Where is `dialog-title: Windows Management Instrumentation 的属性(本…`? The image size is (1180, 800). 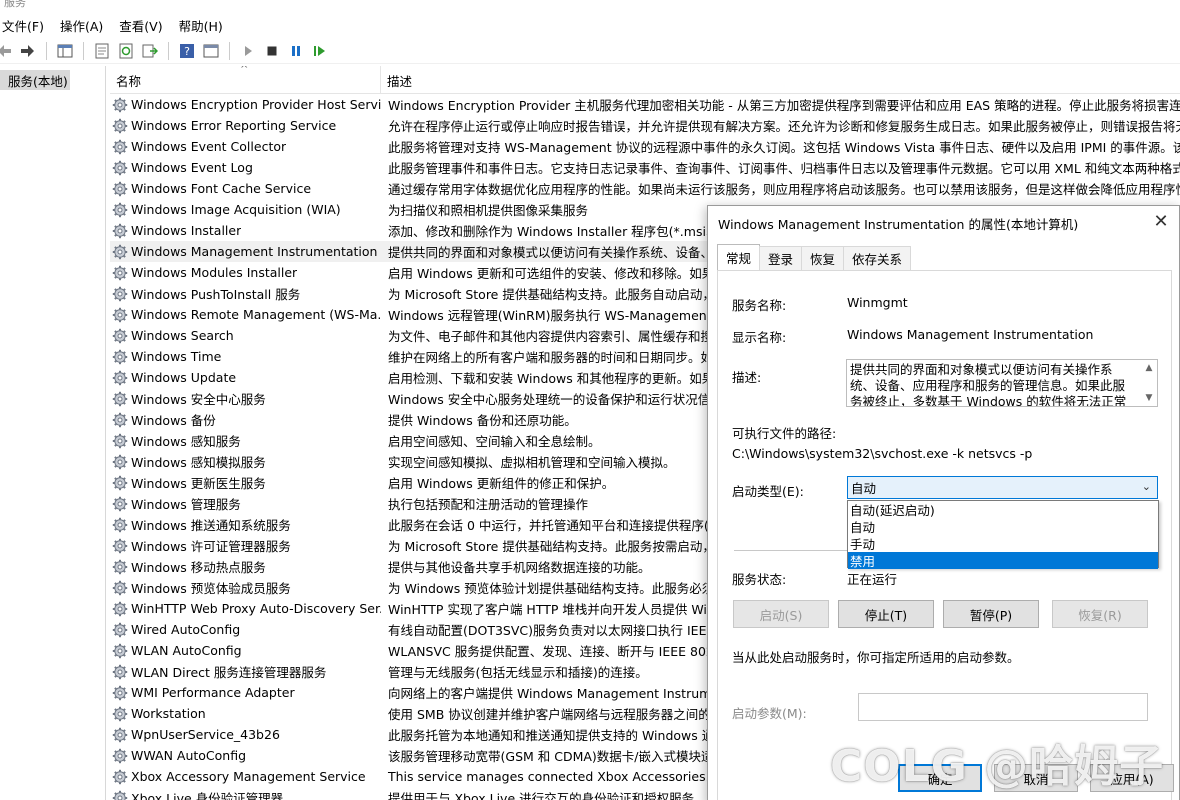
dialog-title: Windows Management Instrumentation 的属性(本… is located at coordinates (898, 224).